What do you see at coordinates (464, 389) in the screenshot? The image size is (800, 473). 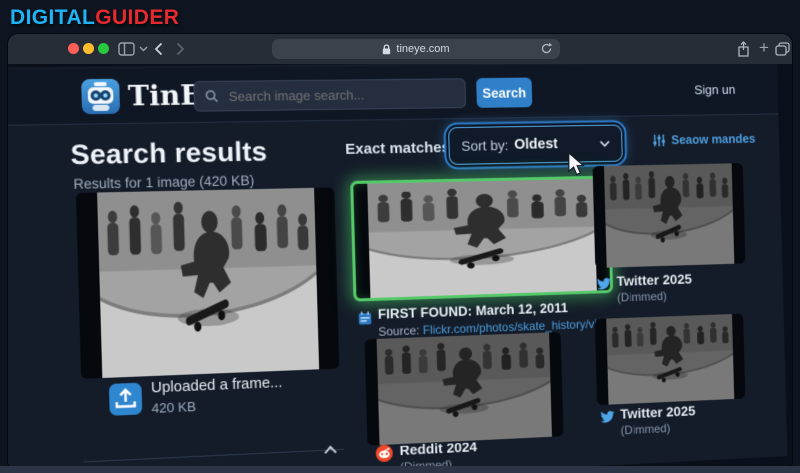 I see `match-thumbnail-reddit` at bounding box center [464, 389].